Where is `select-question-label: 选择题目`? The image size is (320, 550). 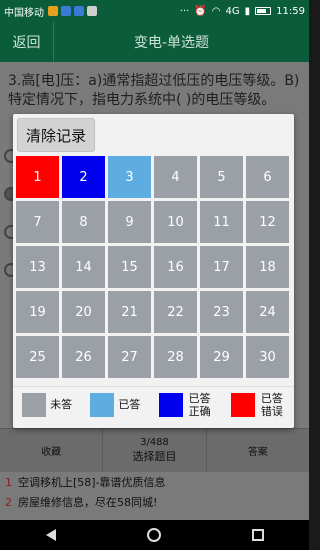
select-question-label: 选择题目 is located at coordinates (154, 456).